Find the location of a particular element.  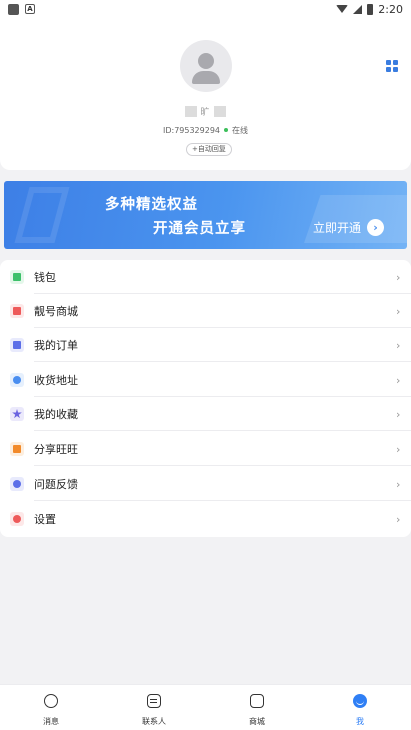

qr-code-icon is located at coordinates (392, 66).